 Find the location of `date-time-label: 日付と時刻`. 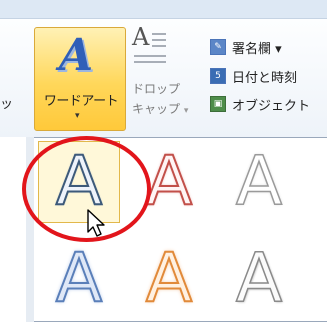

date-time-label: 日付と時刻 is located at coordinates (265, 78).